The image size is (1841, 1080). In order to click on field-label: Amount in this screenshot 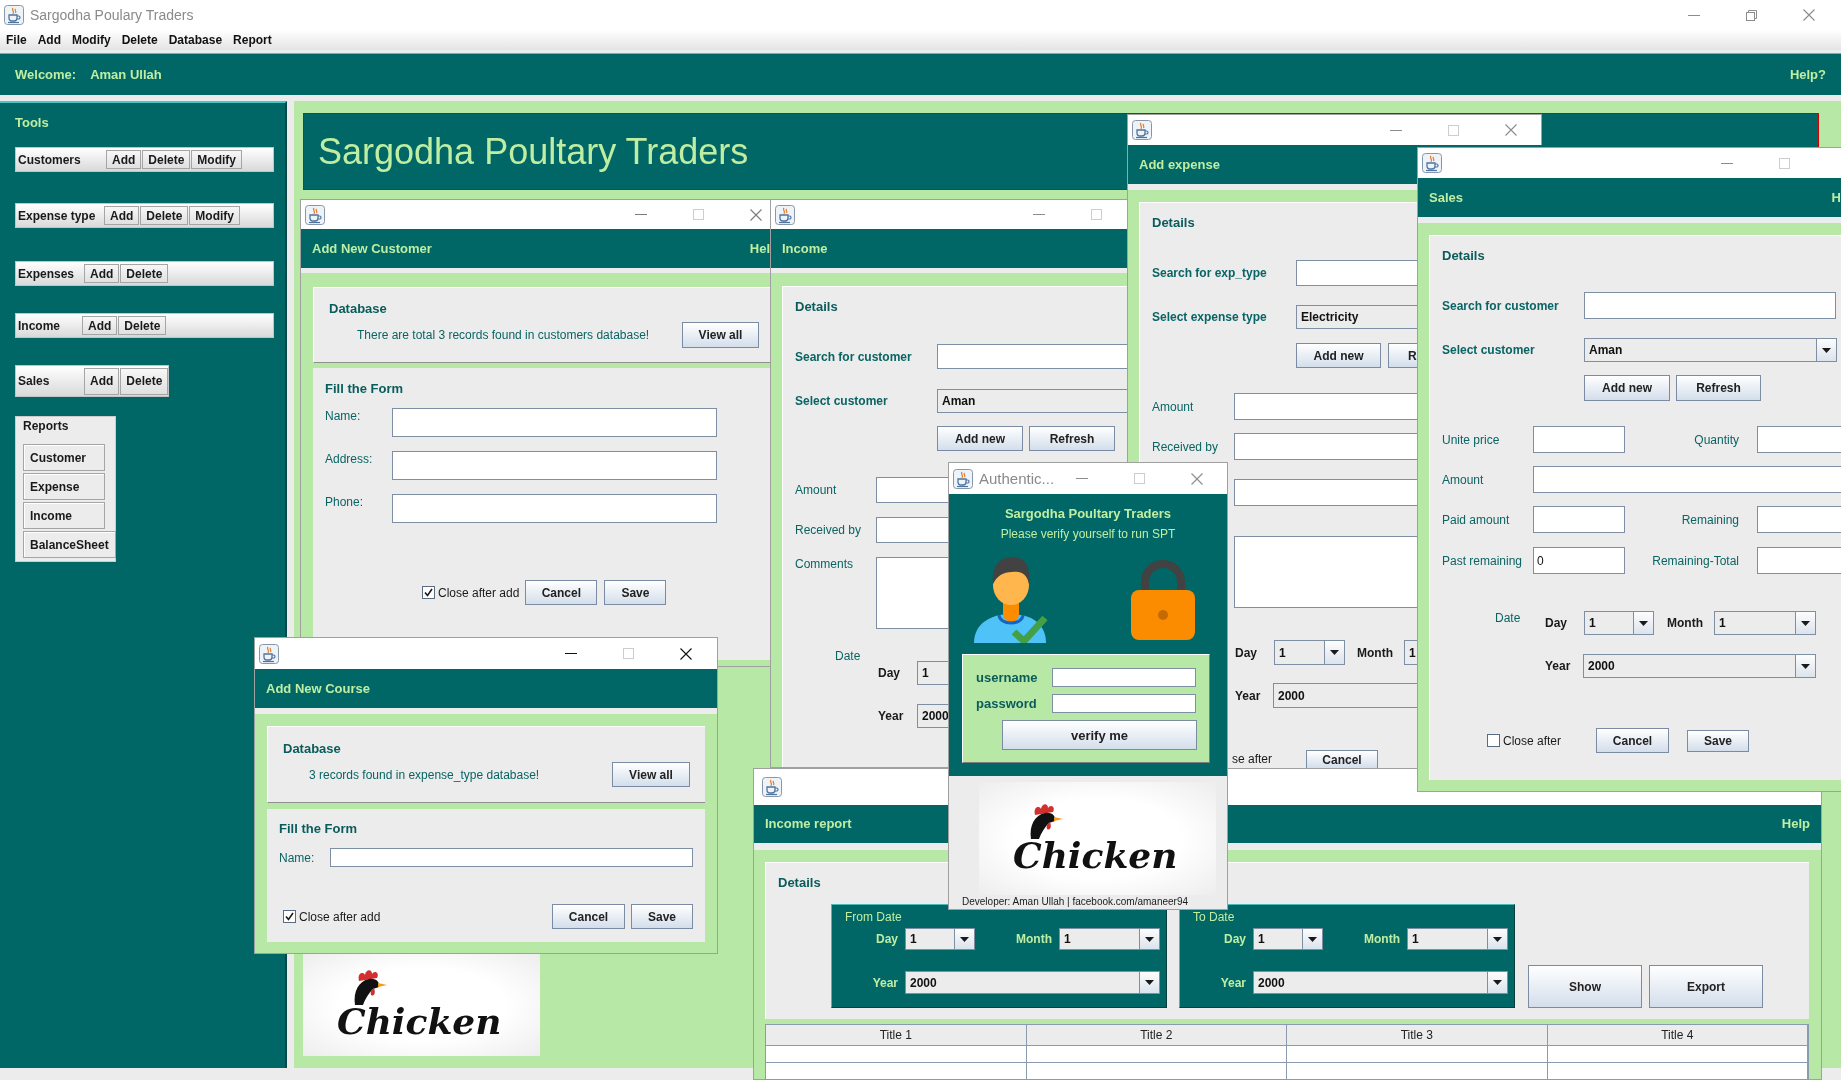, I will do `click(1173, 406)`.